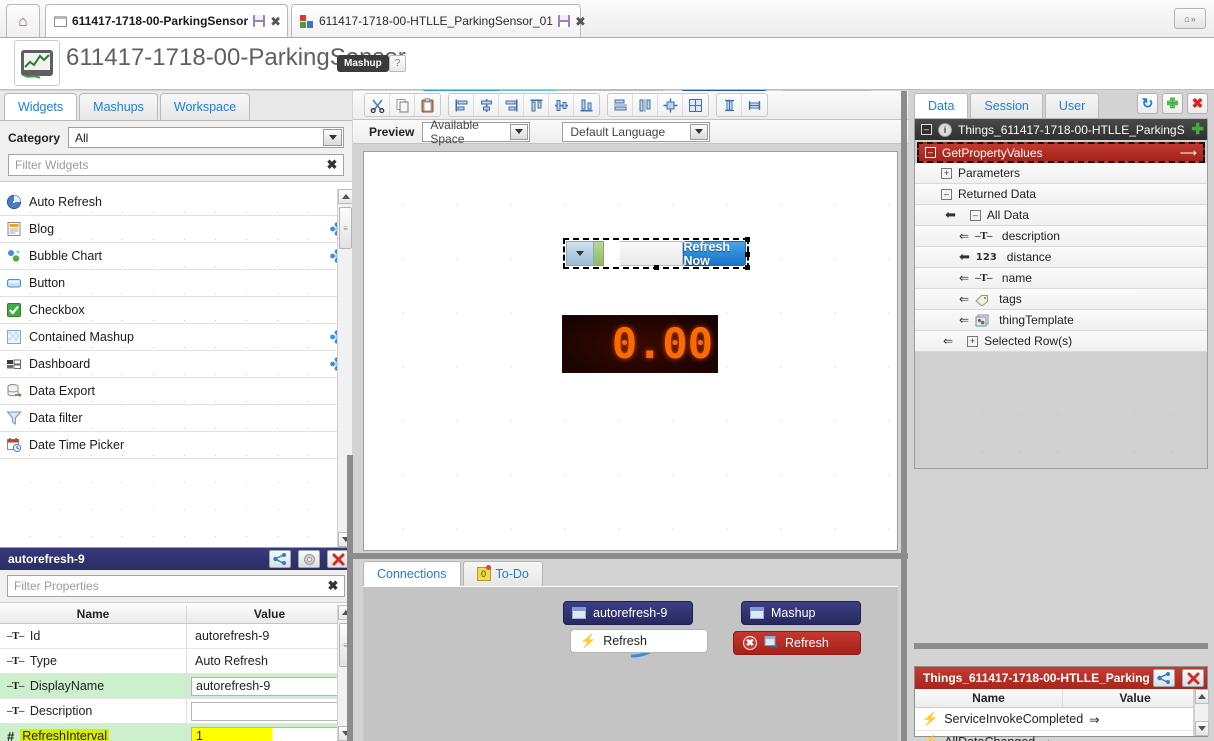  I want to click on tree-row-all-data: ⬅ – All Data, so click(1061, 215).